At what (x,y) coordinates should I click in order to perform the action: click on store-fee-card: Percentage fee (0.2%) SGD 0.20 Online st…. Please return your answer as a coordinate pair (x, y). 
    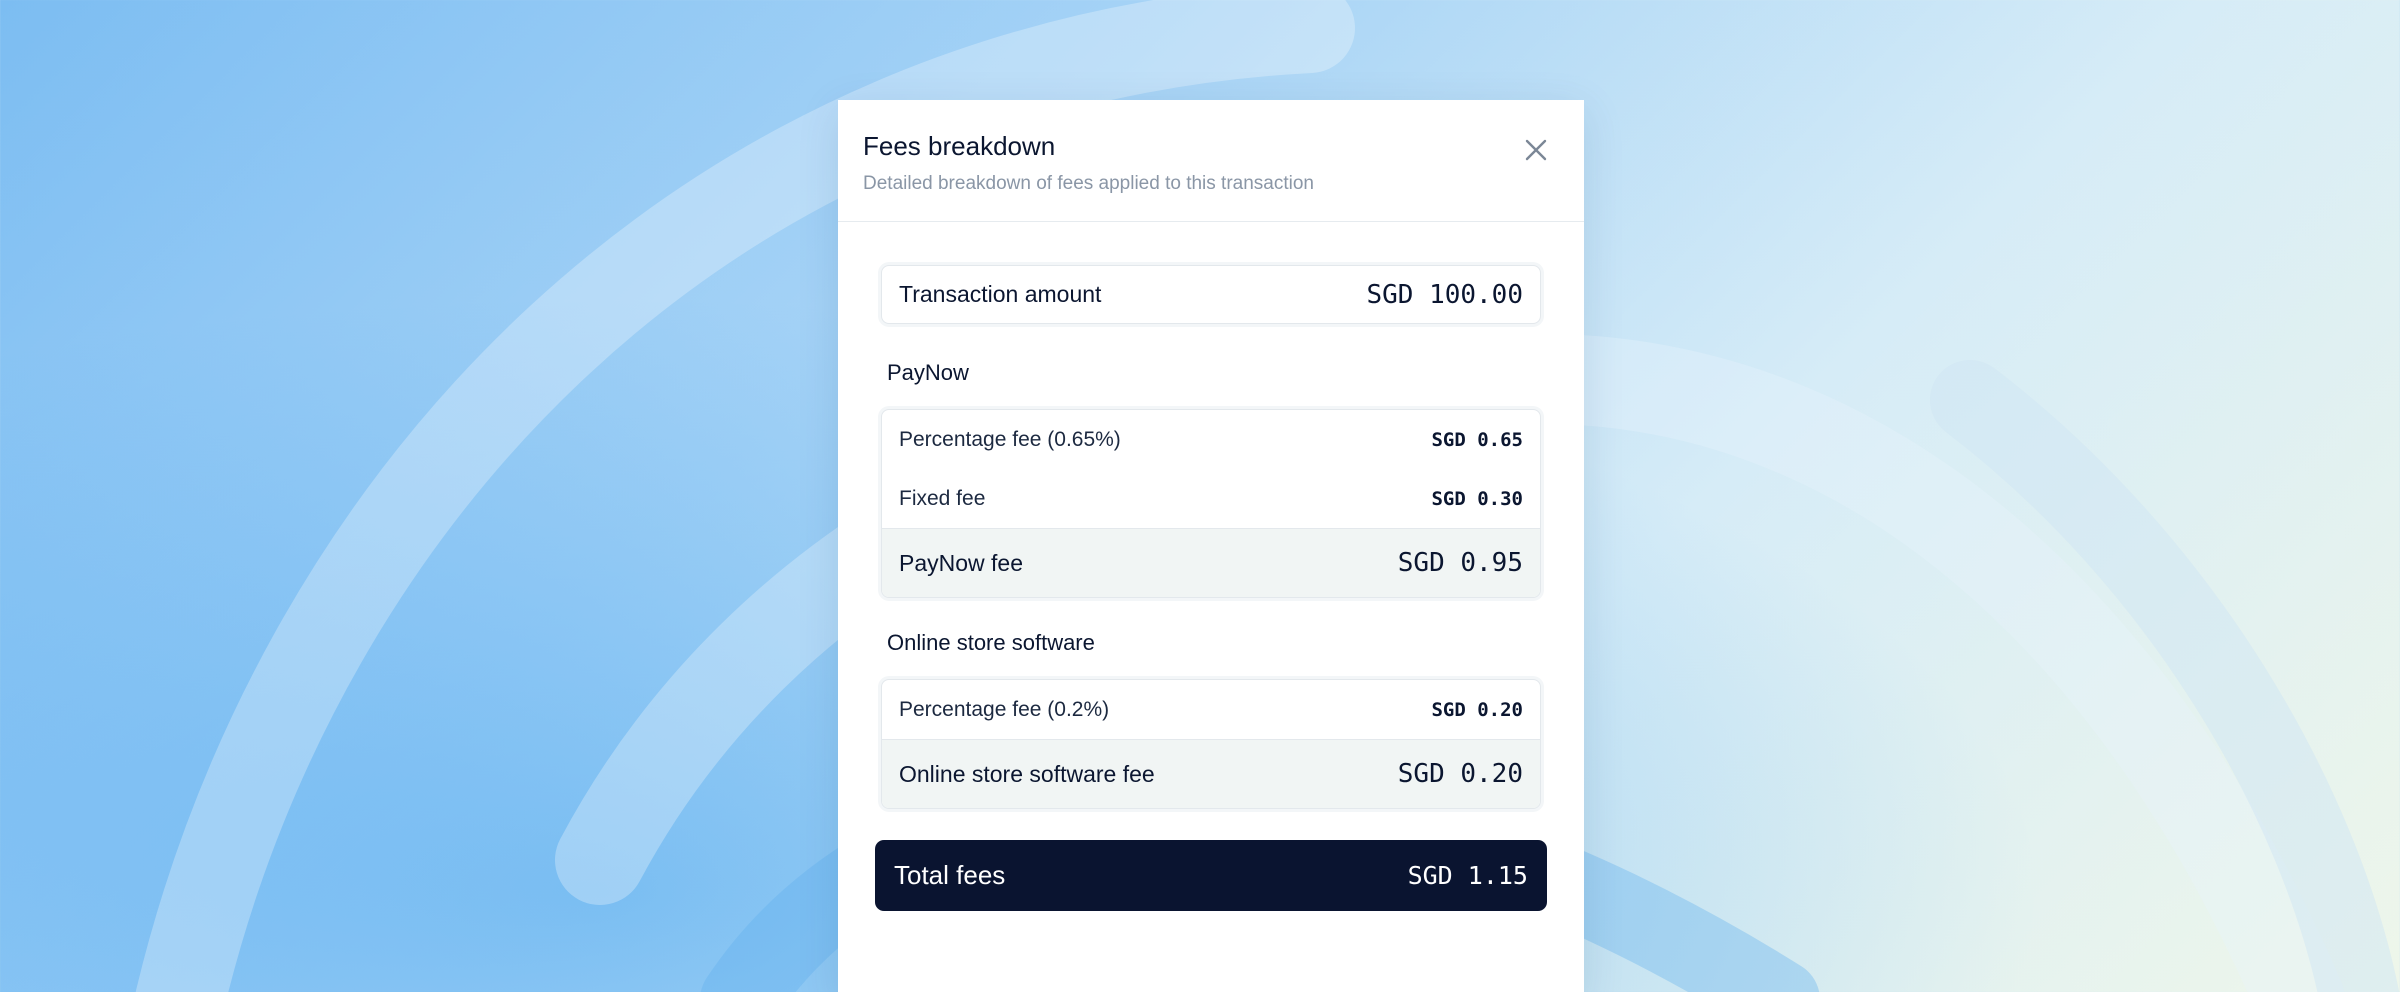
    Looking at the image, I should click on (1211, 744).